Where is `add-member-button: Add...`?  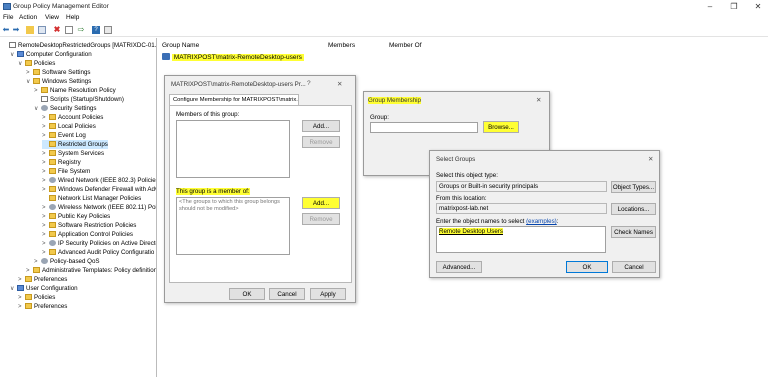 add-member-button: Add... is located at coordinates (321, 126).